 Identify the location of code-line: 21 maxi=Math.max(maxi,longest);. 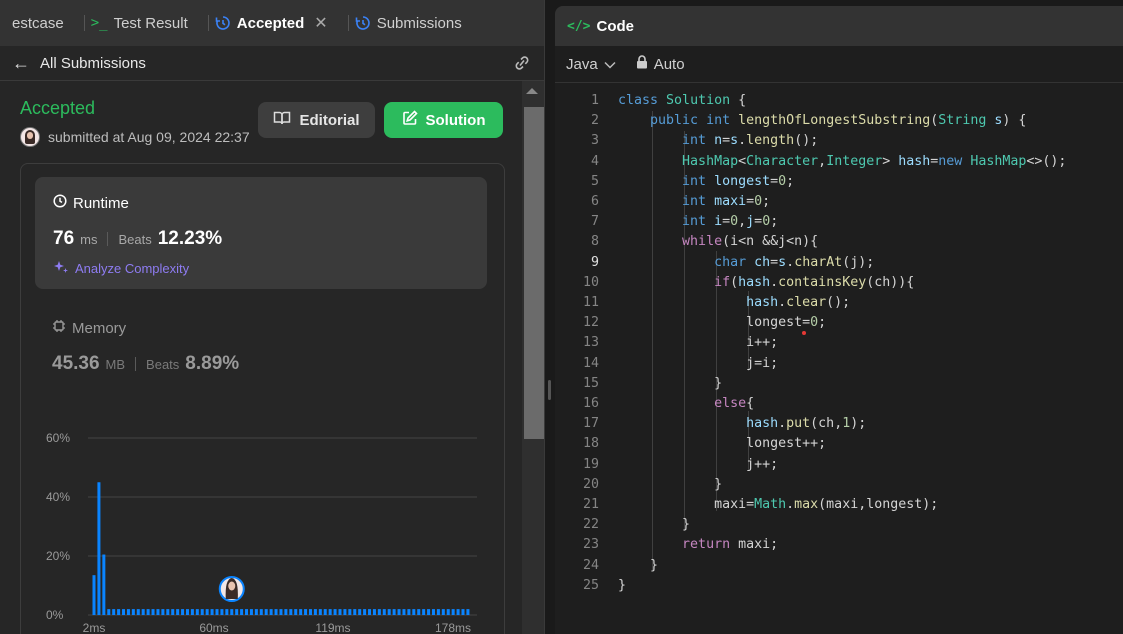
(839, 505).